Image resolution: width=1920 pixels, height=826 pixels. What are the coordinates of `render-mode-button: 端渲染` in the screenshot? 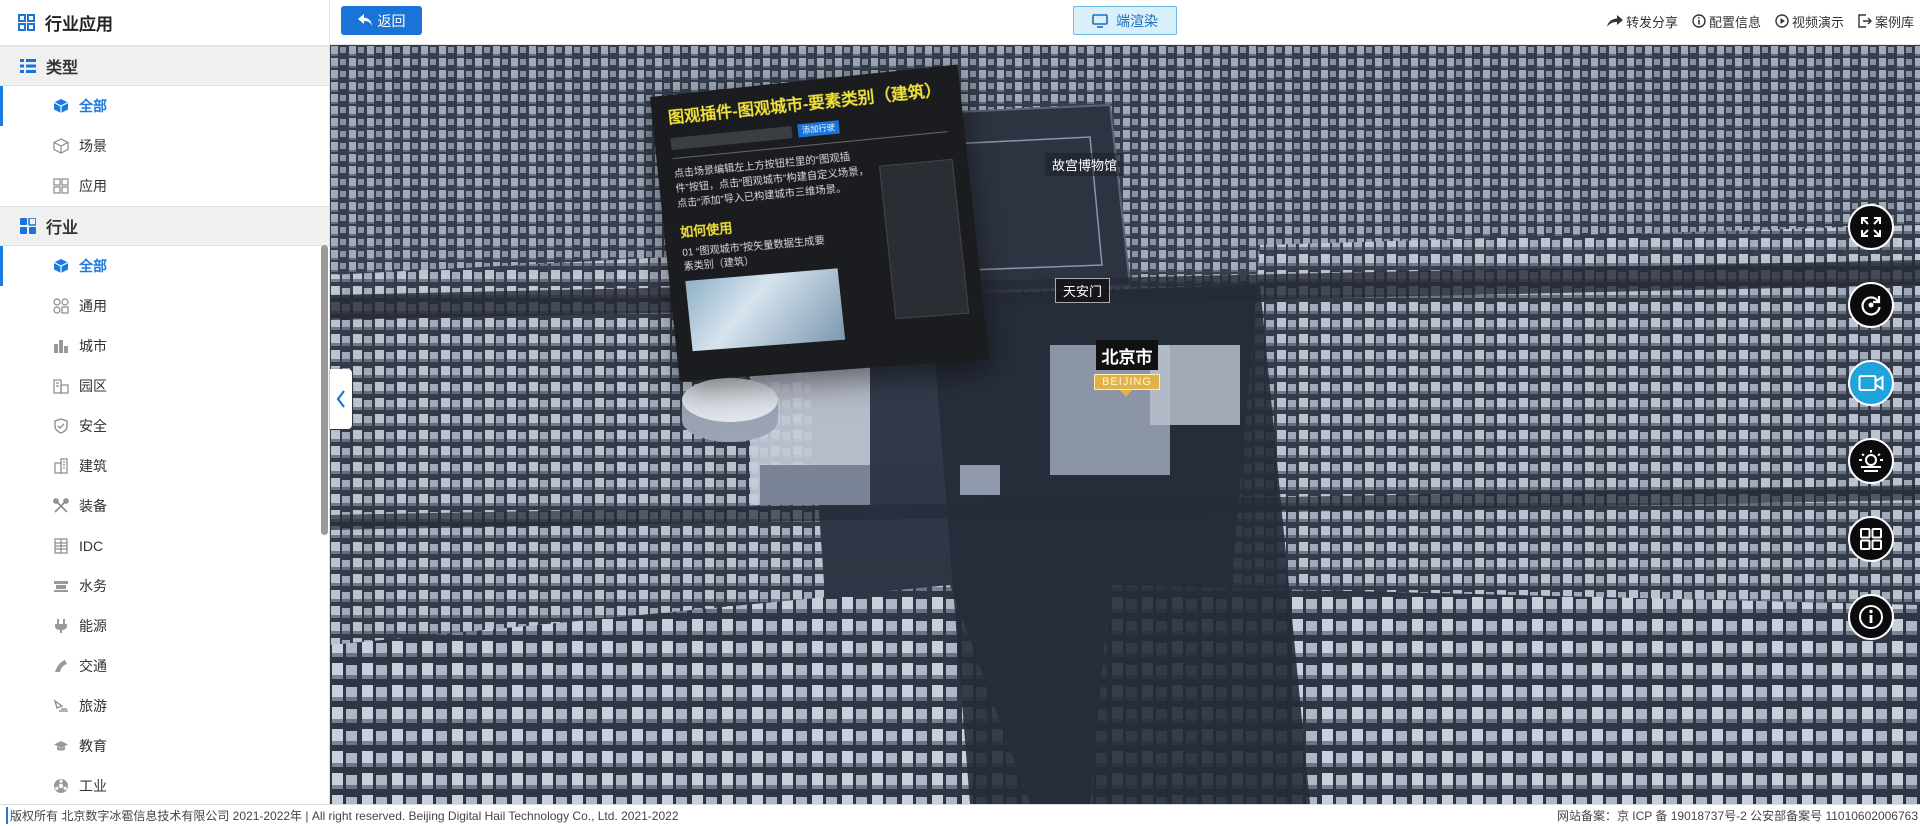 It's located at (1125, 20).